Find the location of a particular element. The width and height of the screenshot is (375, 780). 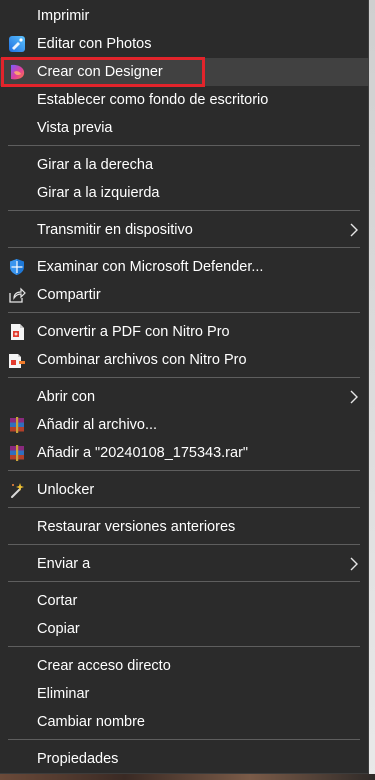

menu-item-combine-files: Combinar archivos con Nitro Pro is located at coordinates (184, 360).